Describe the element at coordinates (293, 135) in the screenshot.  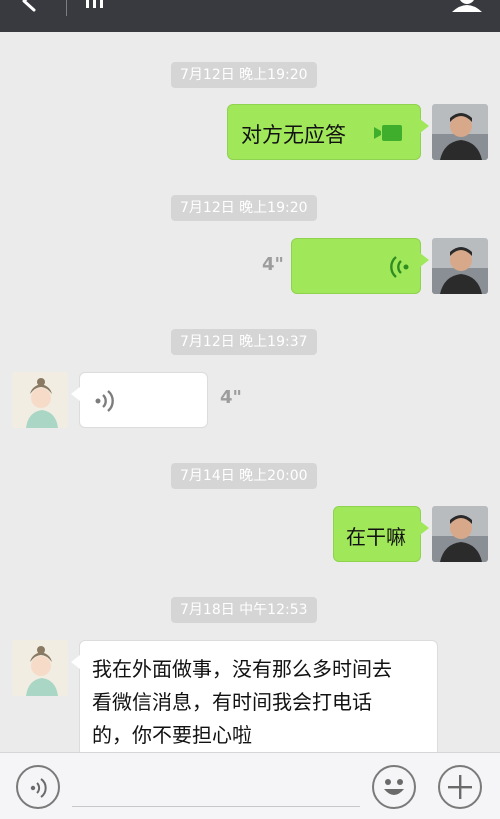
I see `video-call-status-text: 对方无应答` at that location.